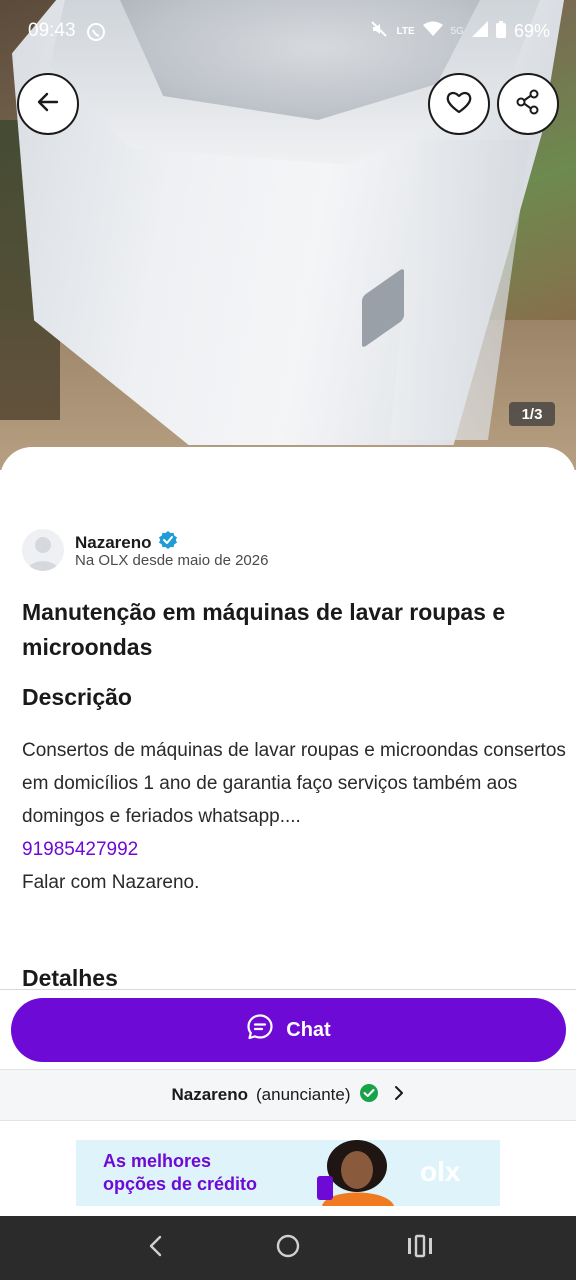 This screenshot has height=1280, width=576. Describe the element at coordinates (113, 543) in the screenshot. I see `seller-name: Nazareno` at that location.